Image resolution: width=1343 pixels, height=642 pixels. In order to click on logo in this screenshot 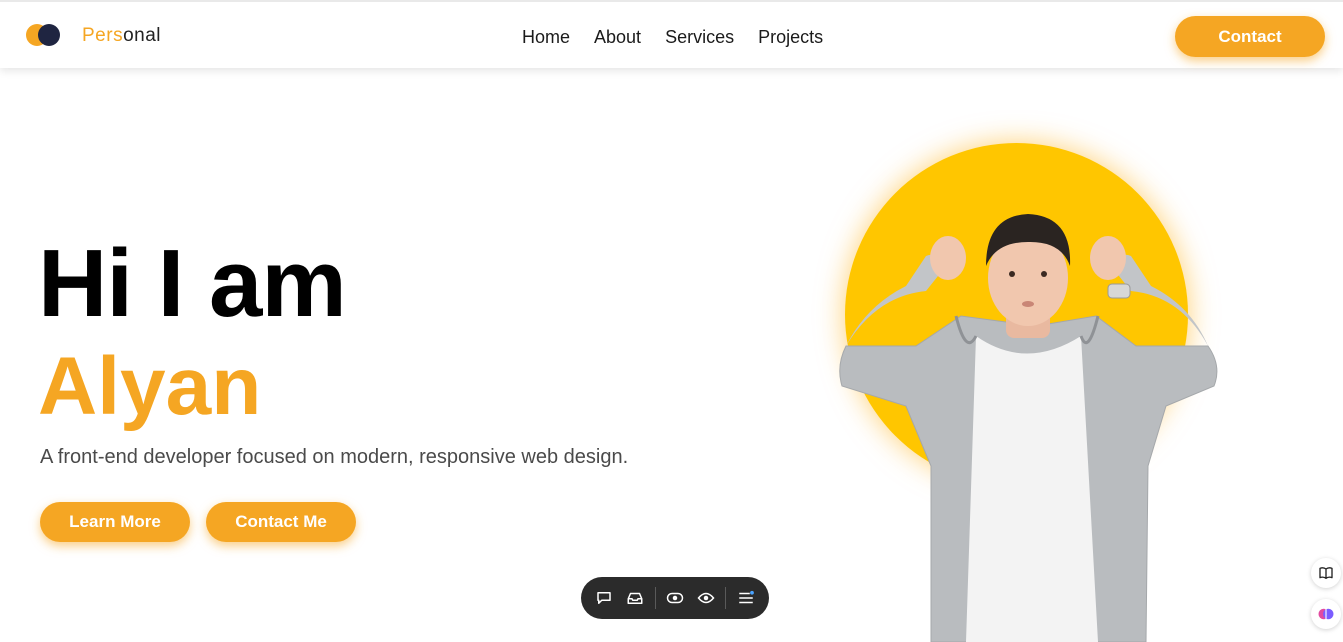, I will do `click(46, 35)`.